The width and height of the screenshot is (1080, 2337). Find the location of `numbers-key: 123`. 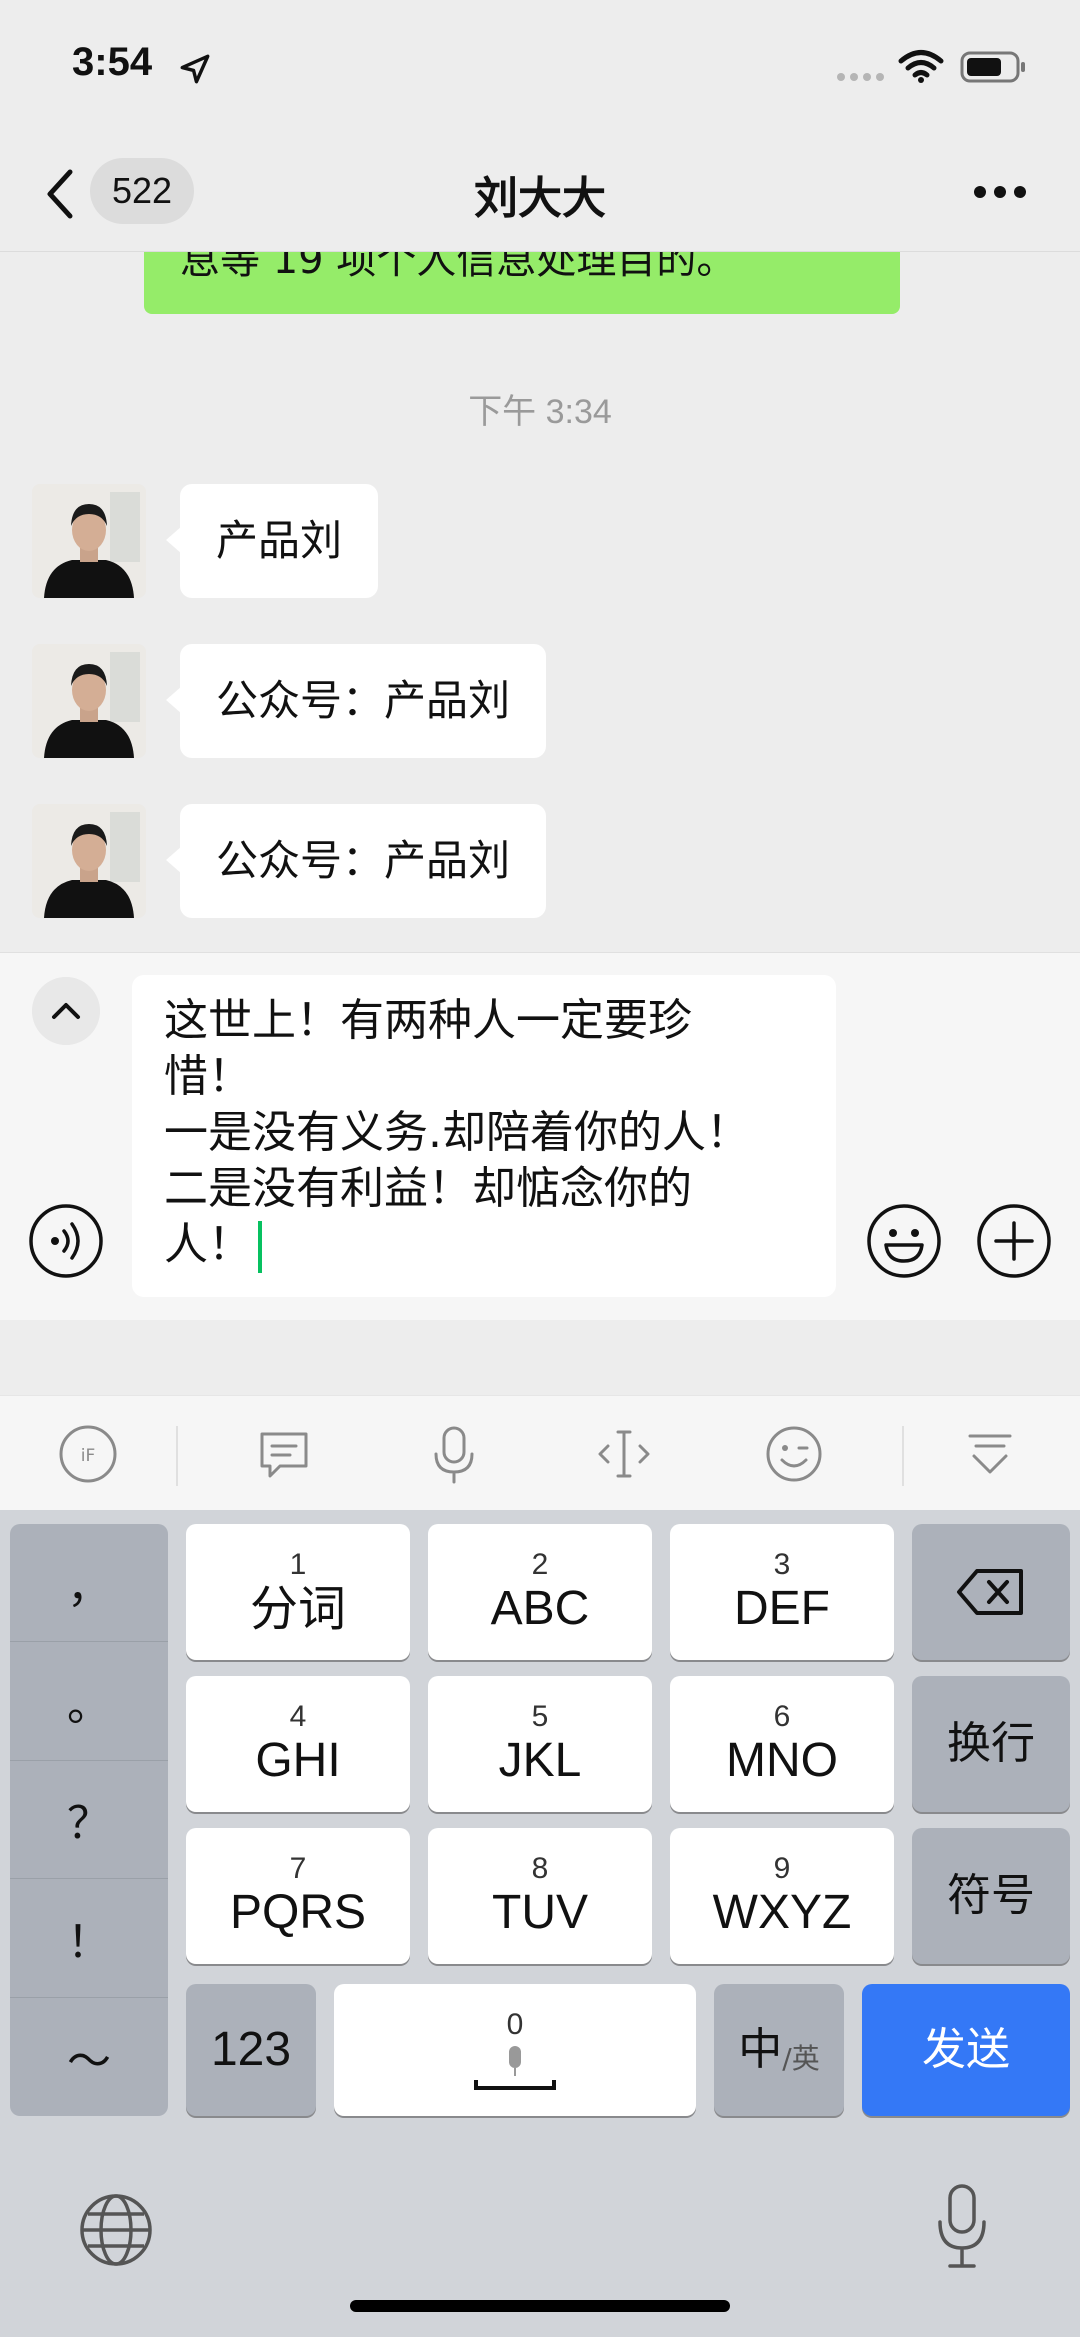

numbers-key: 123 is located at coordinates (251, 2050).